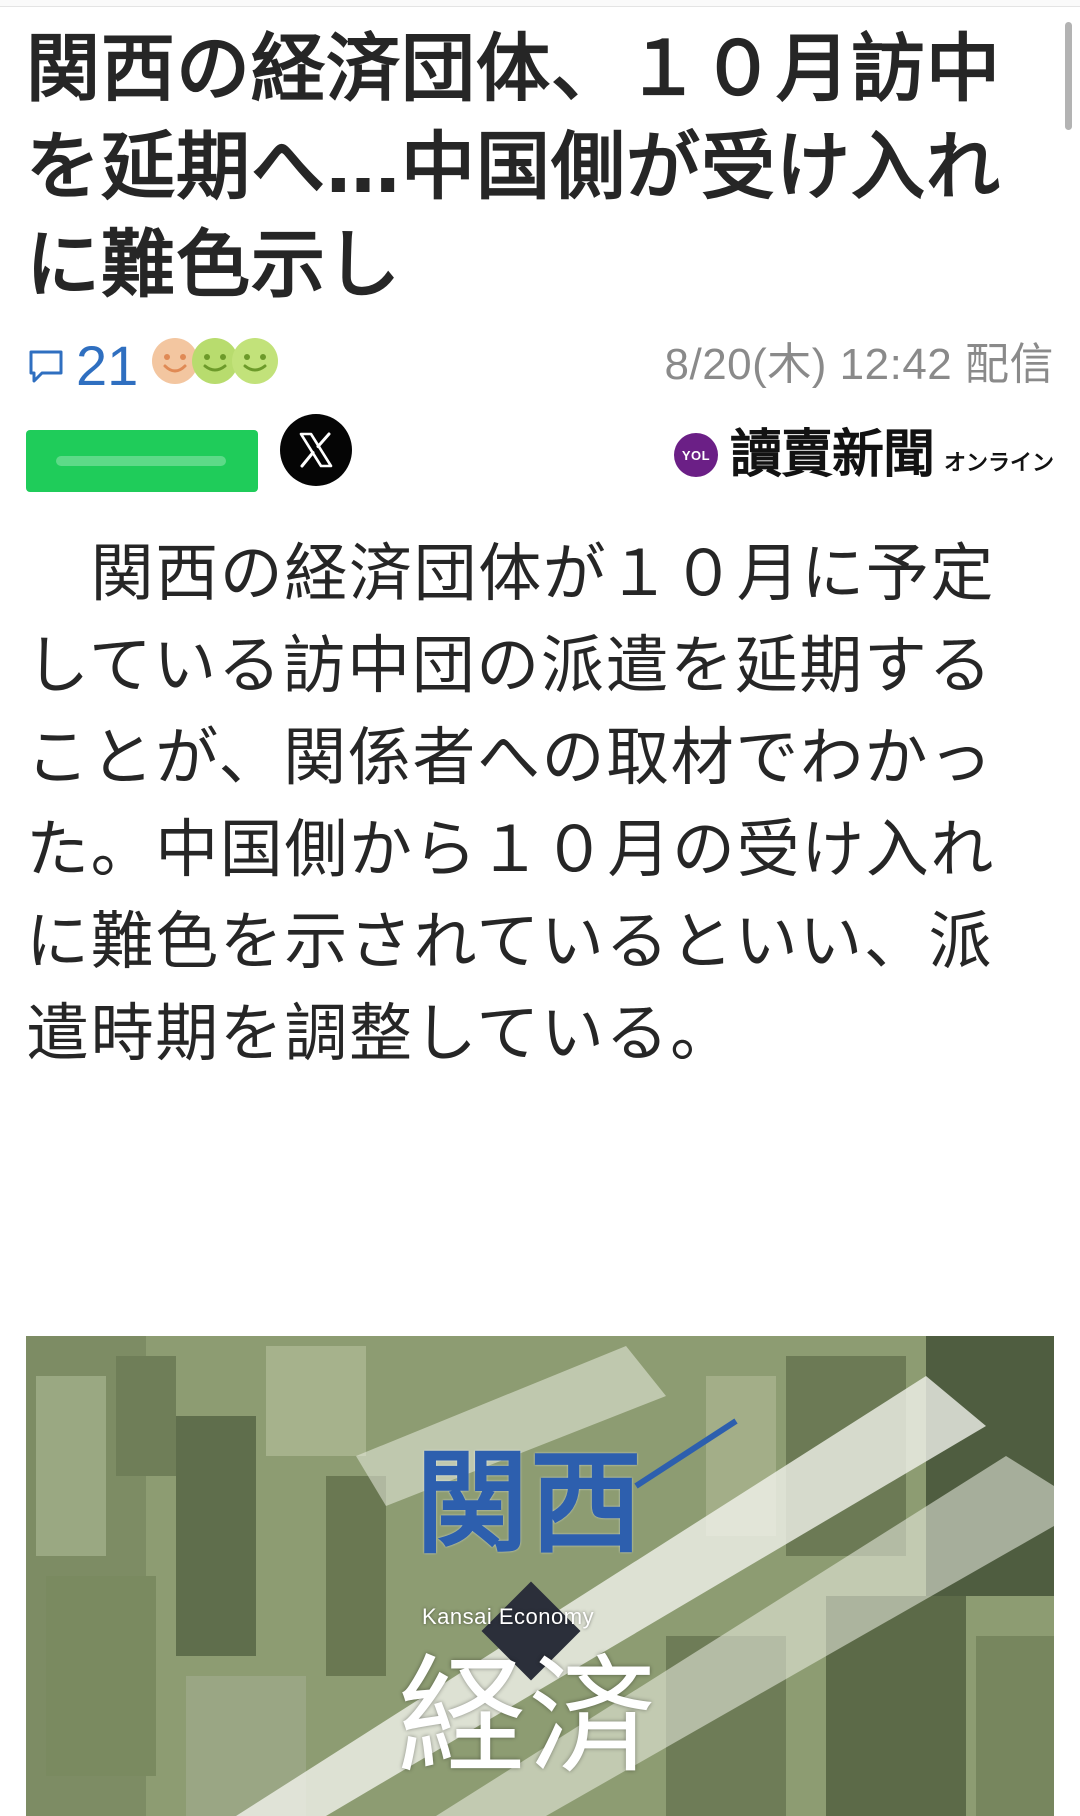 The height and width of the screenshot is (1816, 1080). I want to click on publisher-name: 讀賣新聞, so click(832, 454).